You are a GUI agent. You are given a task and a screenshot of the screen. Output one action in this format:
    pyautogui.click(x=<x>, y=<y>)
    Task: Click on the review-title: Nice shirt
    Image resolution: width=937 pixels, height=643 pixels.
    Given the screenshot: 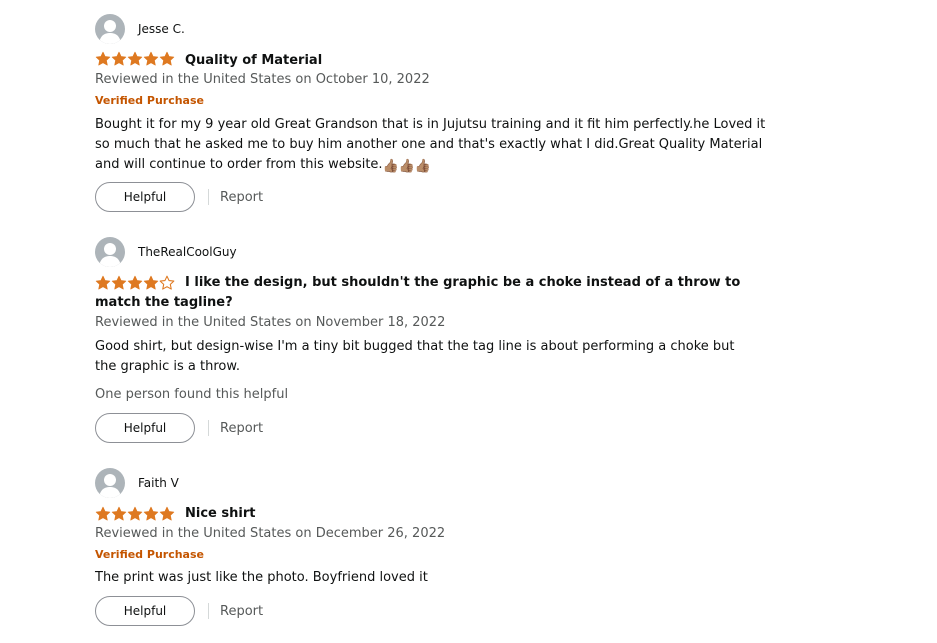 What is the action you would take?
    pyautogui.click(x=480, y=514)
    